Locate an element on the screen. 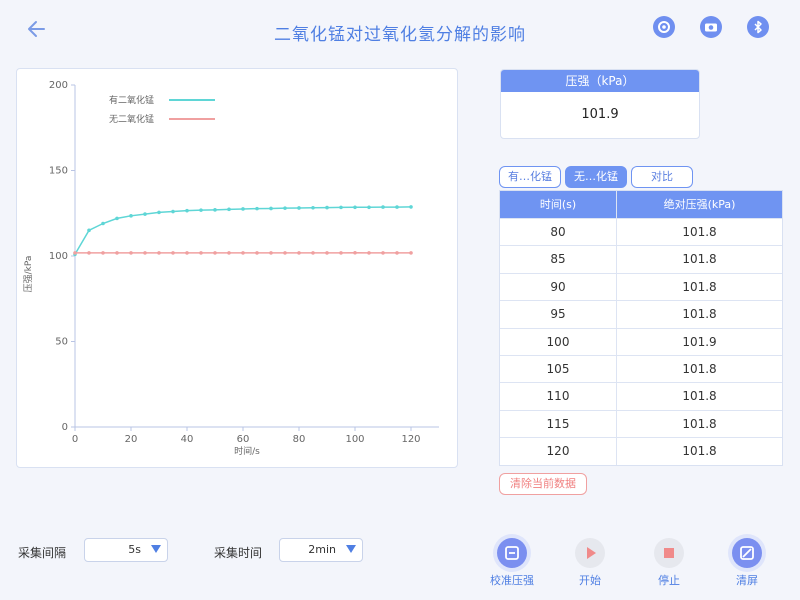  x-tick-label: 0 is located at coordinates (75, 439).